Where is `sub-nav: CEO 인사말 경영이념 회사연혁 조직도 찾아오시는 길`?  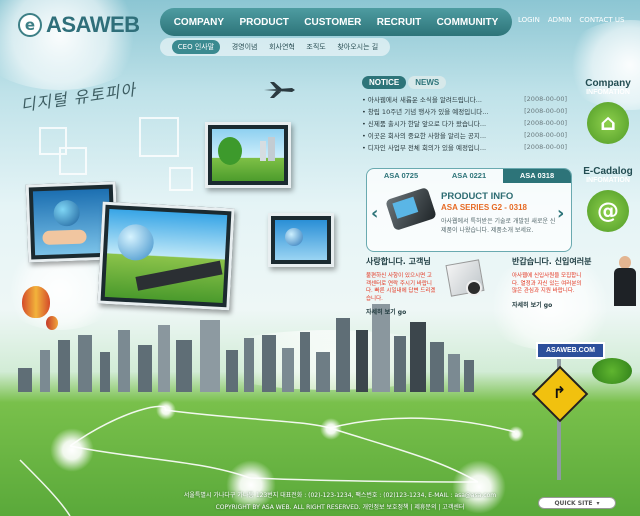
sub-nav: CEO 인사말 경영이념 회사연혁 조직도 찾아오시는 길 is located at coordinates (275, 47).